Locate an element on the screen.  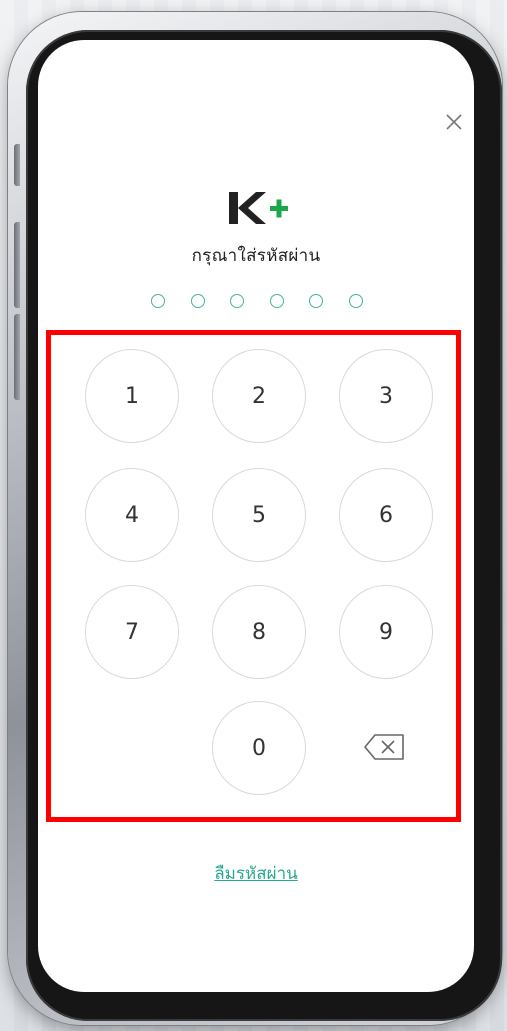
backspace-button is located at coordinates (385, 747).